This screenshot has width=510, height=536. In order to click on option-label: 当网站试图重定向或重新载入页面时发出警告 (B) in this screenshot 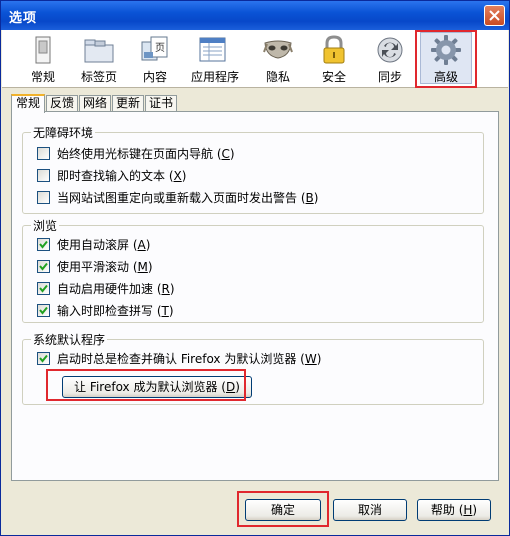, I will do `click(187, 198)`.